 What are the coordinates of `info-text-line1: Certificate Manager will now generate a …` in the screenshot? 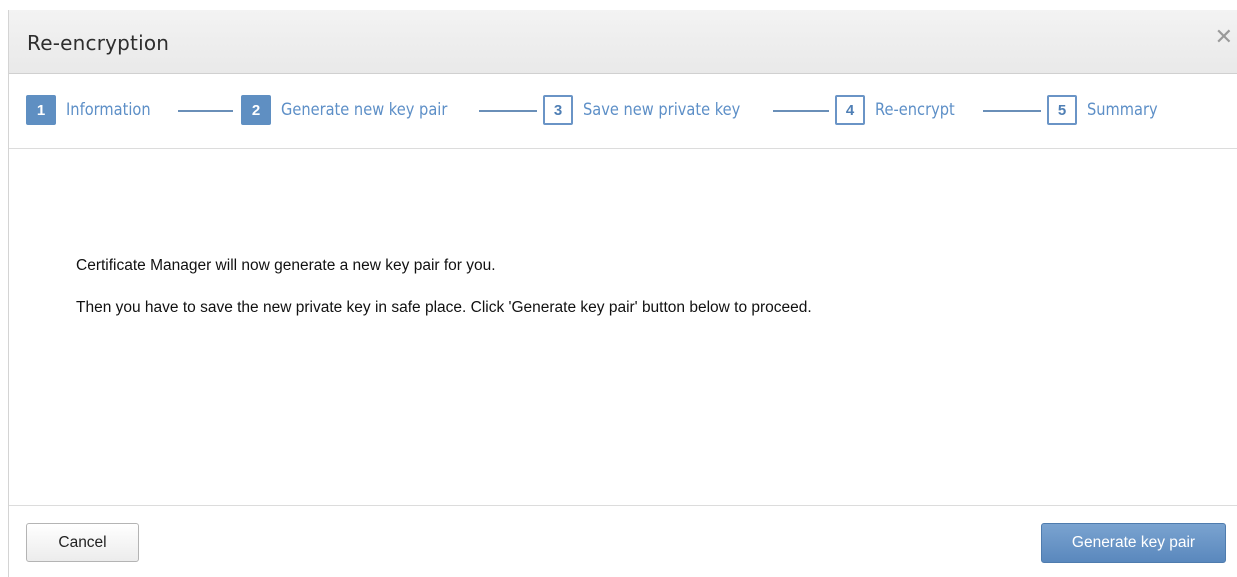 It's located at (286, 265).